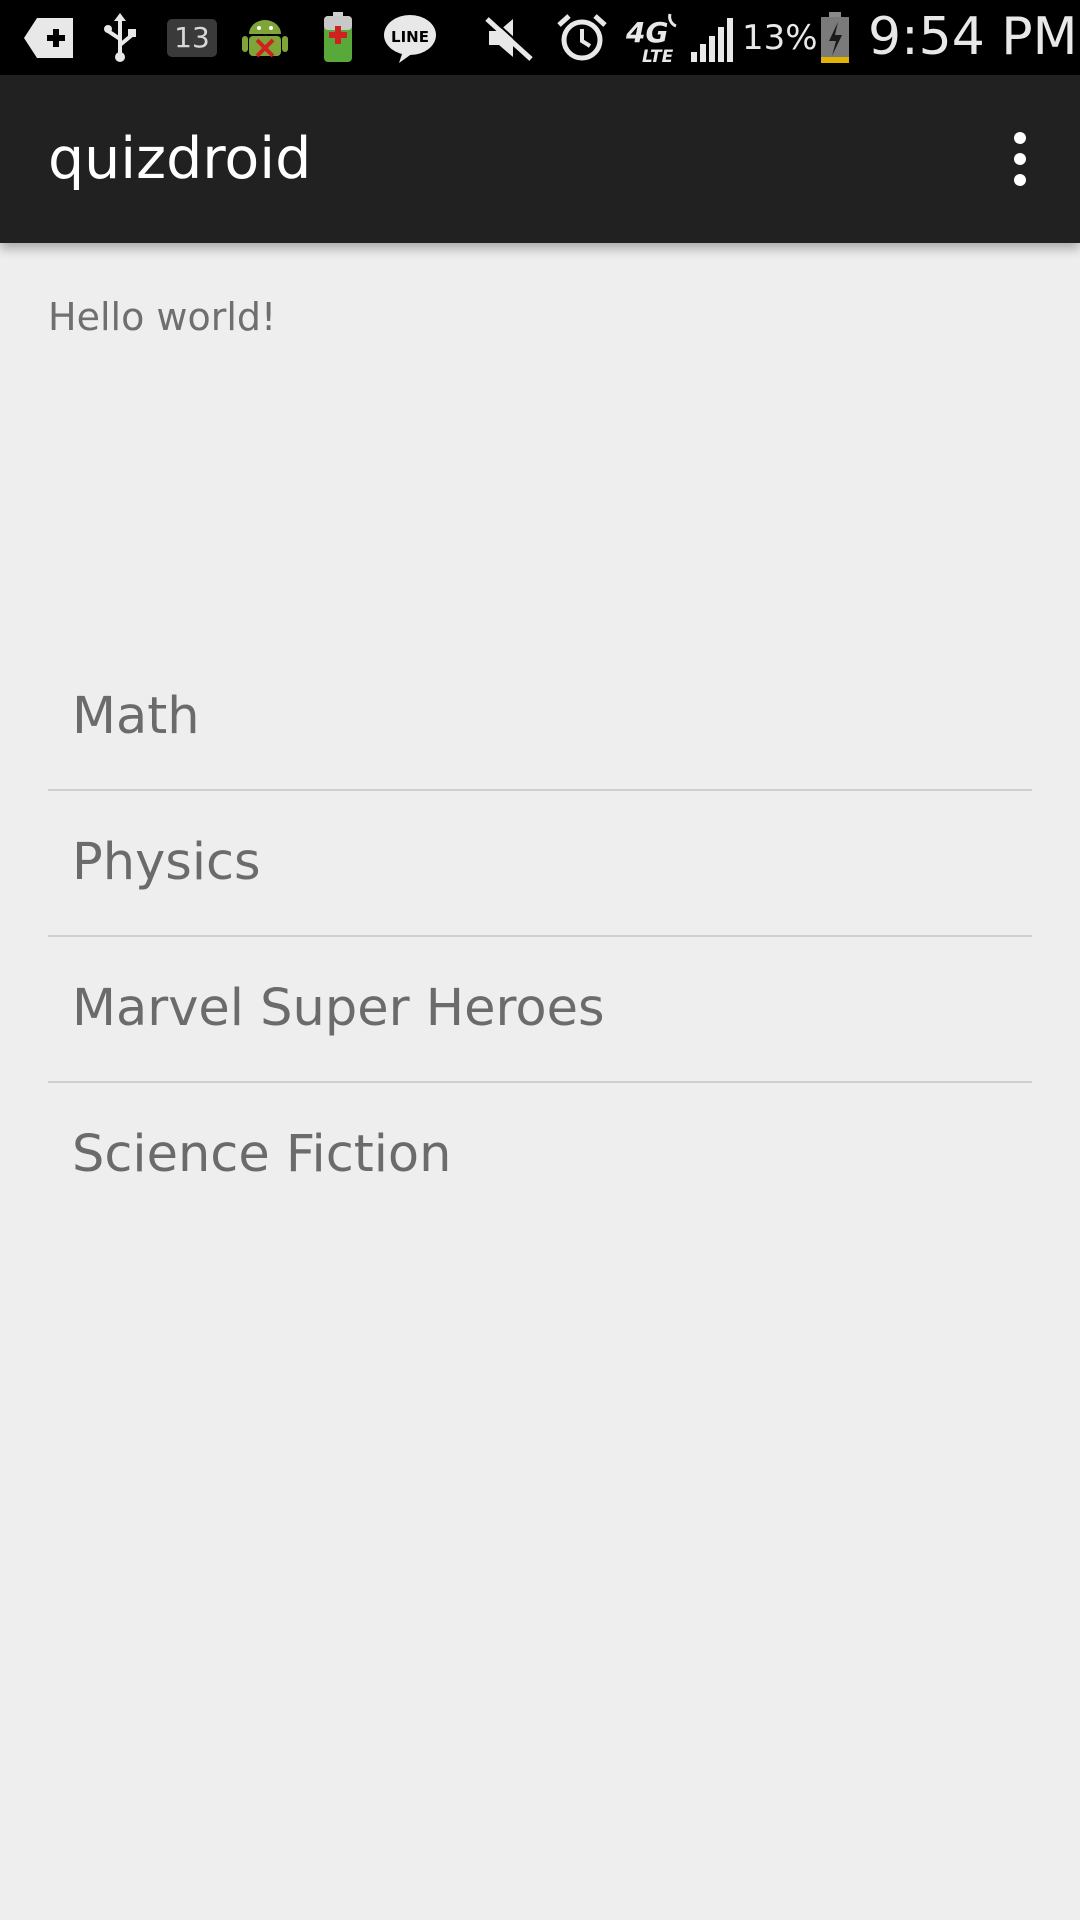  I want to click on notification-count-icon: 13, so click(192, 37).